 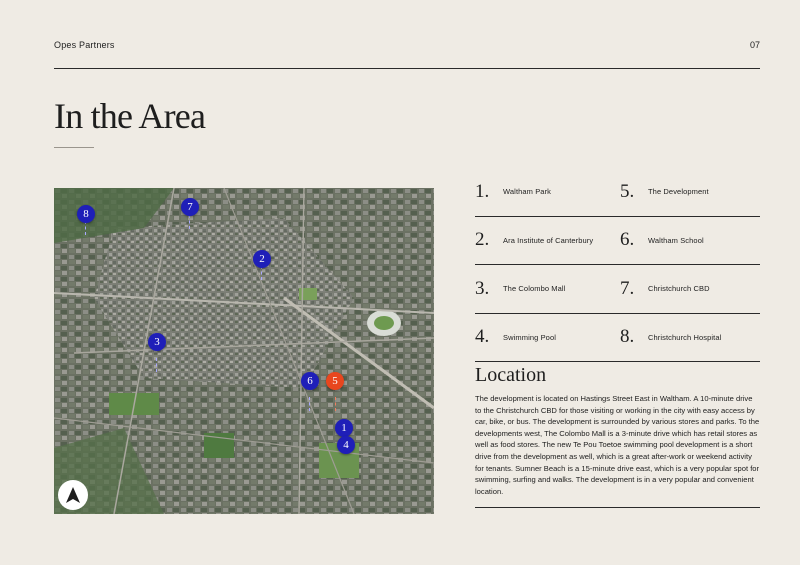 I want to click on place-name: Waltham Park, so click(x=527, y=192).